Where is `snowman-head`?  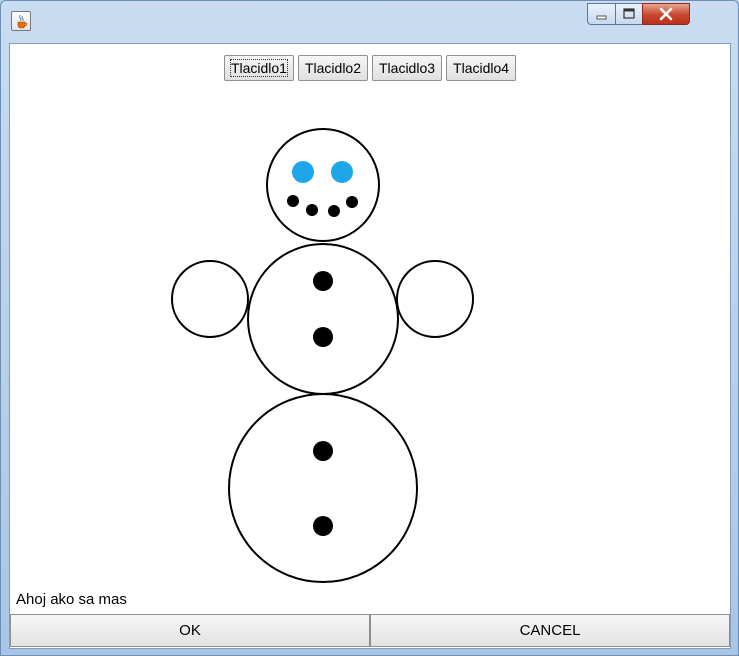
snowman-head is located at coordinates (323, 185).